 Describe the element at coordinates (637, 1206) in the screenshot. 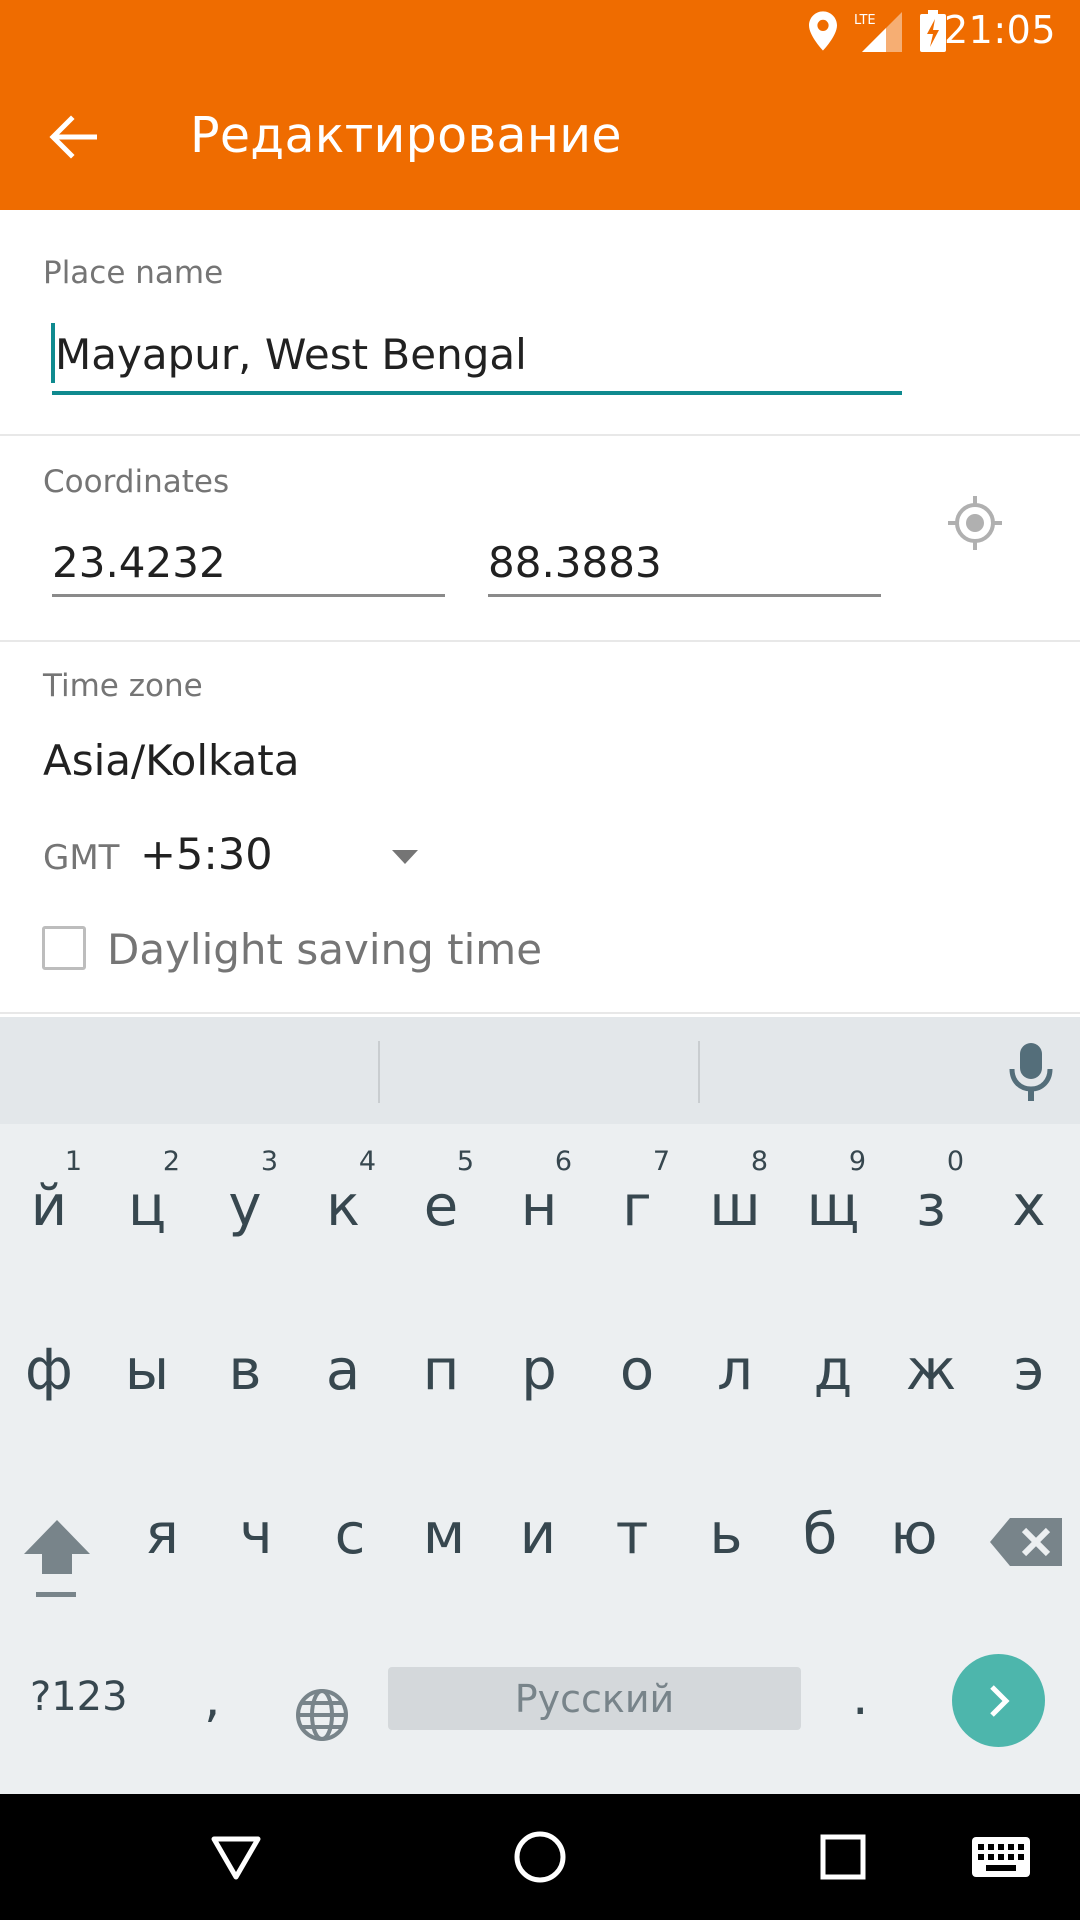

I see `key: г7` at that location.